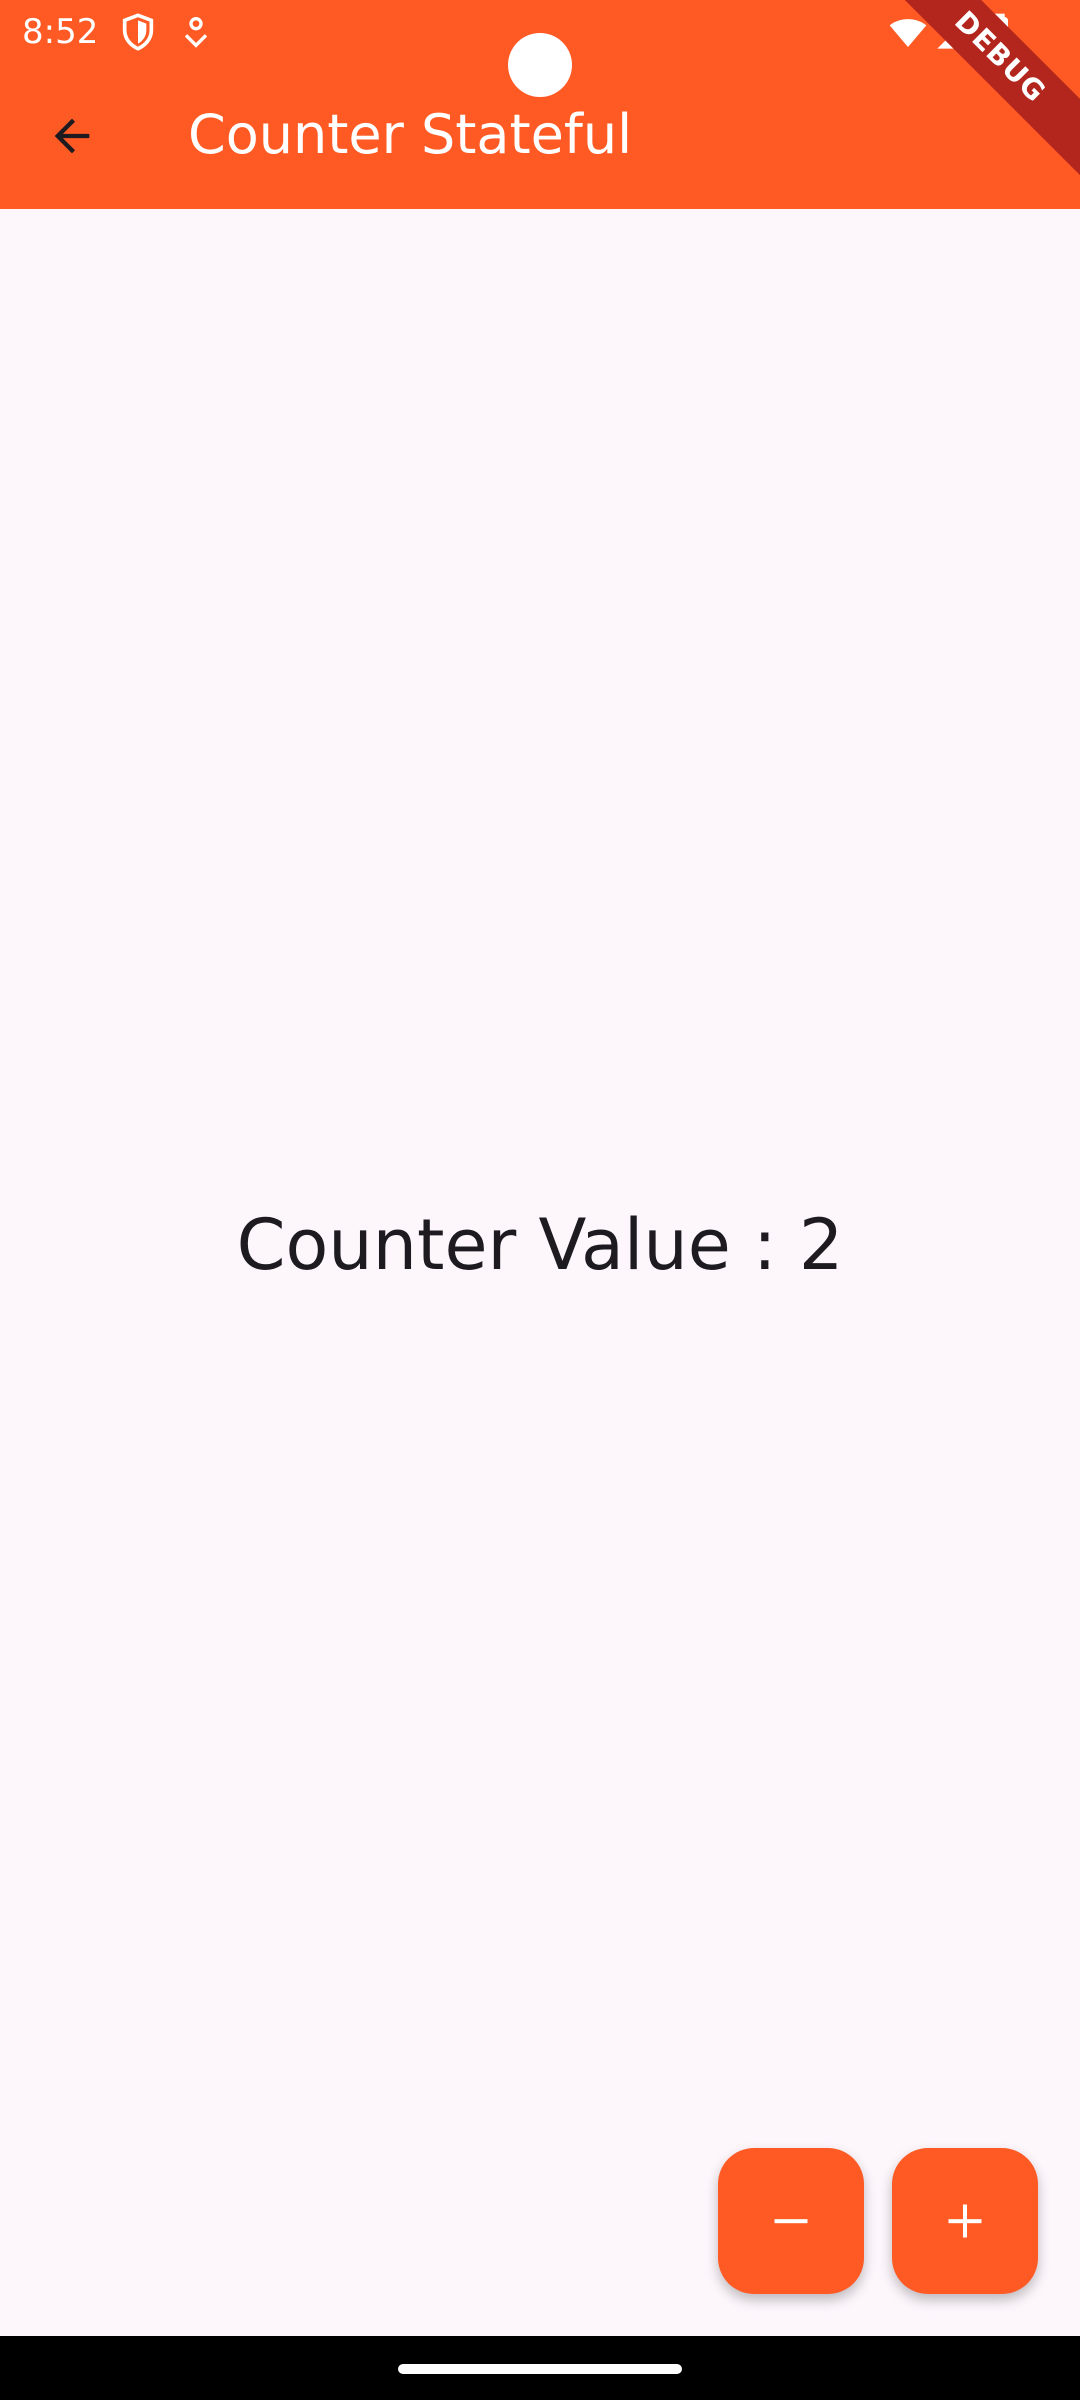  What do you see at coordinates (908, 32) in the screenshot?
I see `wifi-icon` at bounding box center [908, 32].